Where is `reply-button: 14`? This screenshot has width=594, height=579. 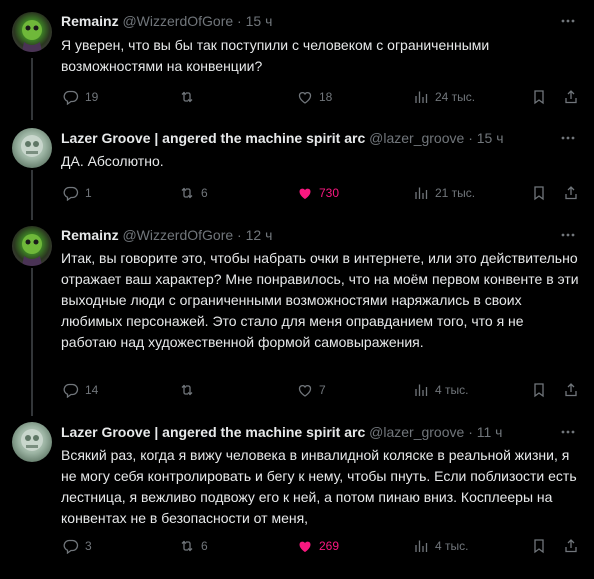 reply-button: 14 is located at coordinates (80, 390).